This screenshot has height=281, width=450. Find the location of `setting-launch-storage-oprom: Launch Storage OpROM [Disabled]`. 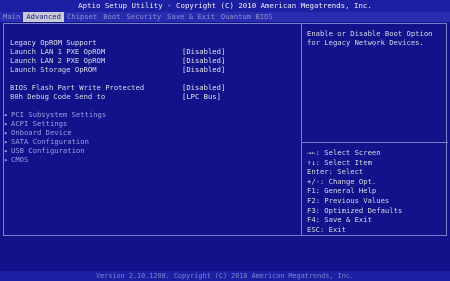

setting-launch-storage-oprom: Launch Storage OpROM [Disabled] is located at coordinates (117, 69).